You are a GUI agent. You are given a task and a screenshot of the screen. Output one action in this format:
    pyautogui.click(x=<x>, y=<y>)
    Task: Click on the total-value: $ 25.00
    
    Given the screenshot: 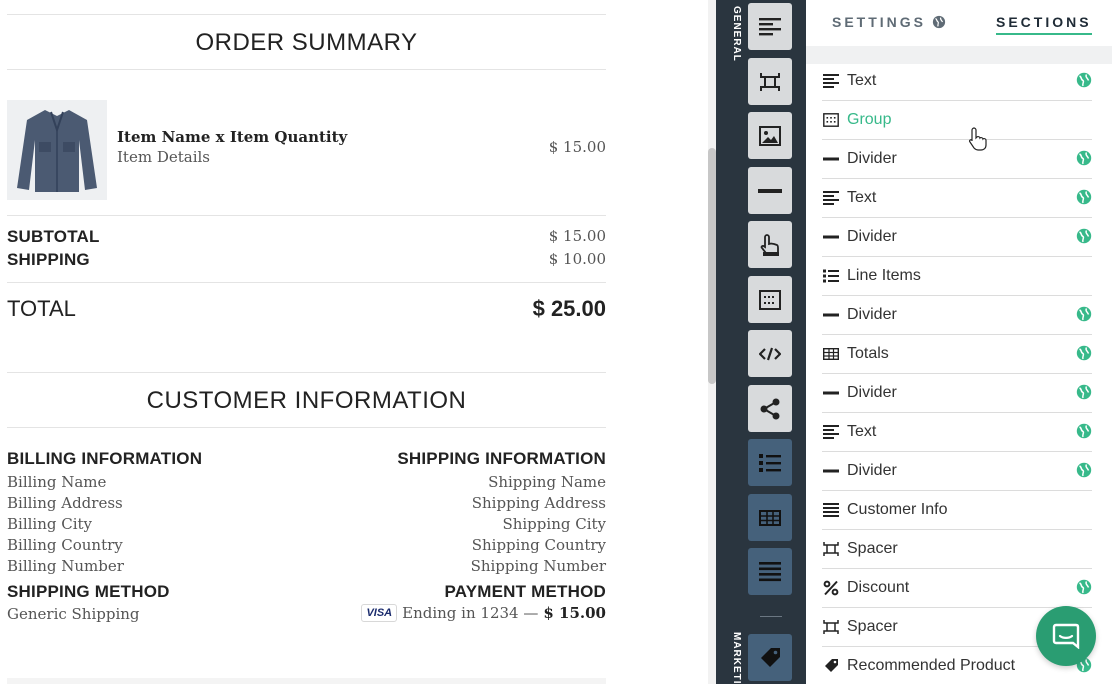 What is the action you would take?
    pyautogui.click(x=569, y=308)
    